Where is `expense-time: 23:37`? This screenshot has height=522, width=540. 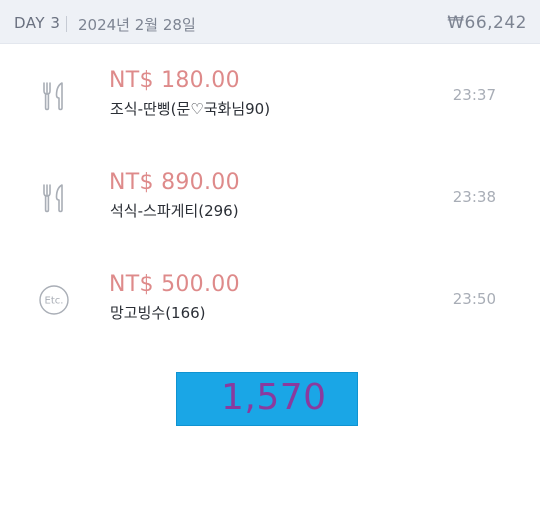
expense-time: 23:37 is located at coordinates (474, 95).